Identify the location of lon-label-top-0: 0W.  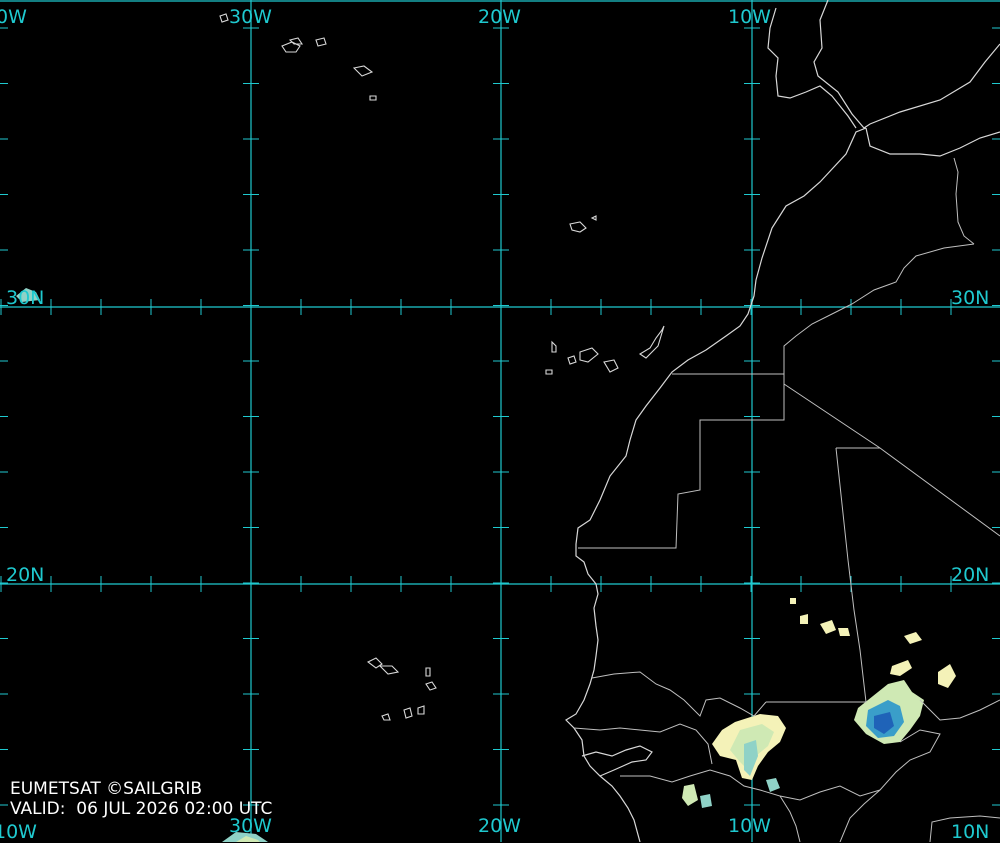
(13, 17).